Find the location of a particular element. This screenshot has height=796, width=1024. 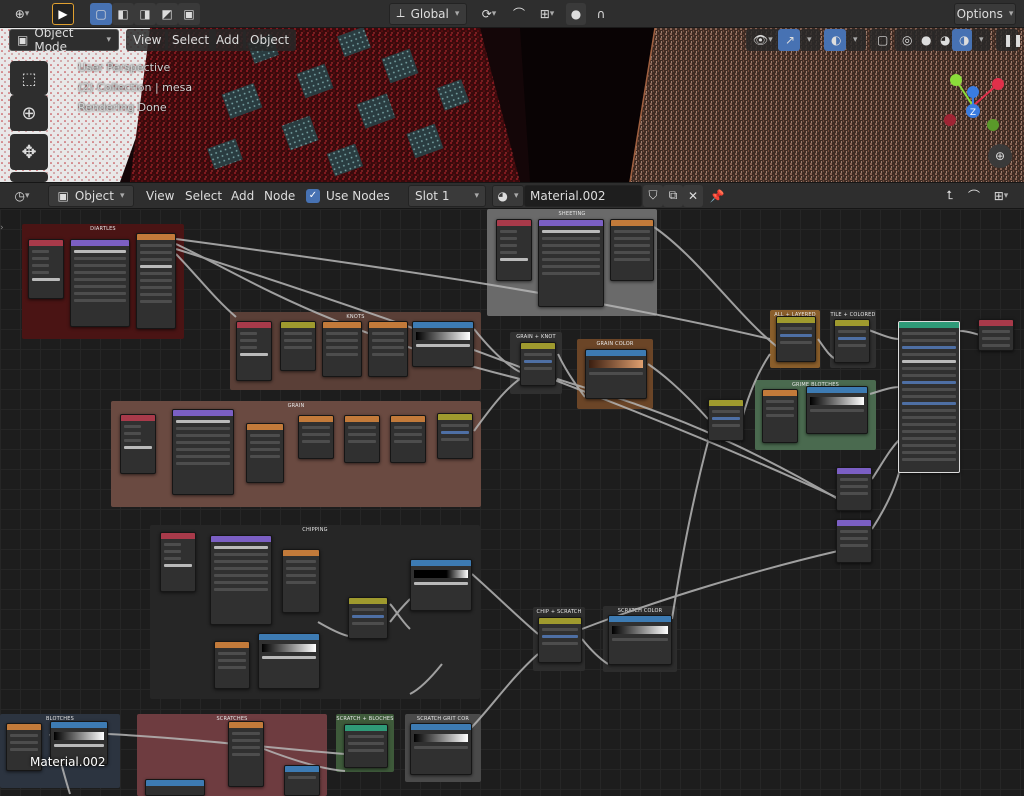

snap-toggle: ⌒ is located at coordinates (519, 14).